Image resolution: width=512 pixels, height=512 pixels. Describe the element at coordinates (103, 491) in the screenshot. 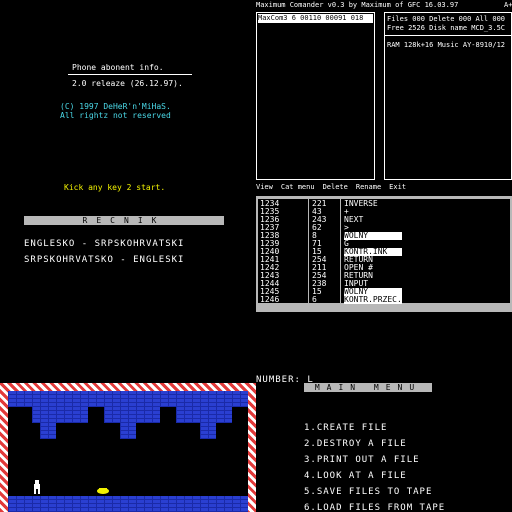

I see `treasure-sprite` at that location.